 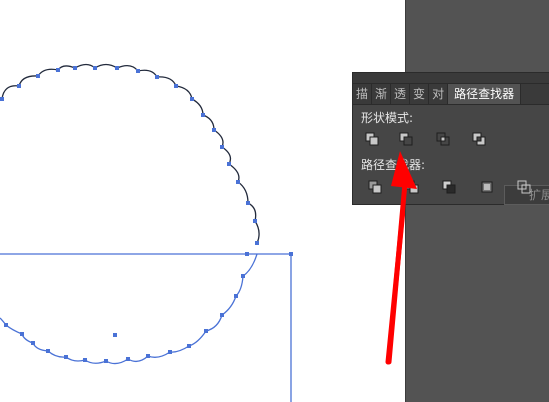 What do you see at coordinates (487, 187) in the screenshot?
I see `crop-icon` at bounding box center [487, 187].